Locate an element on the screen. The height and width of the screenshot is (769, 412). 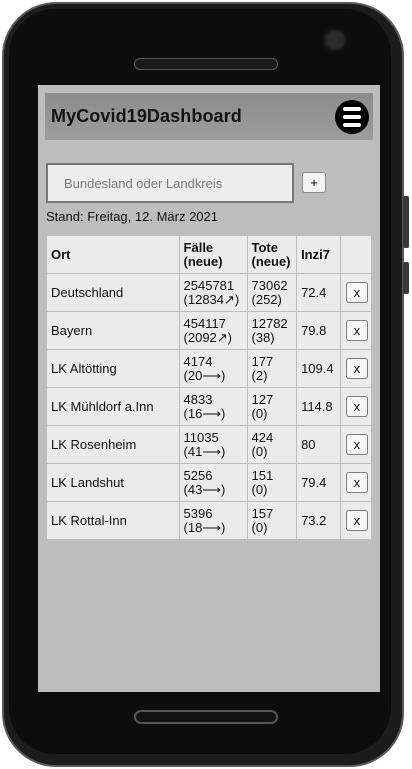
table-row: LK Landshut 5256 (43⟶) 151 (0) 79.4 x is located at coordinates (209, 482).